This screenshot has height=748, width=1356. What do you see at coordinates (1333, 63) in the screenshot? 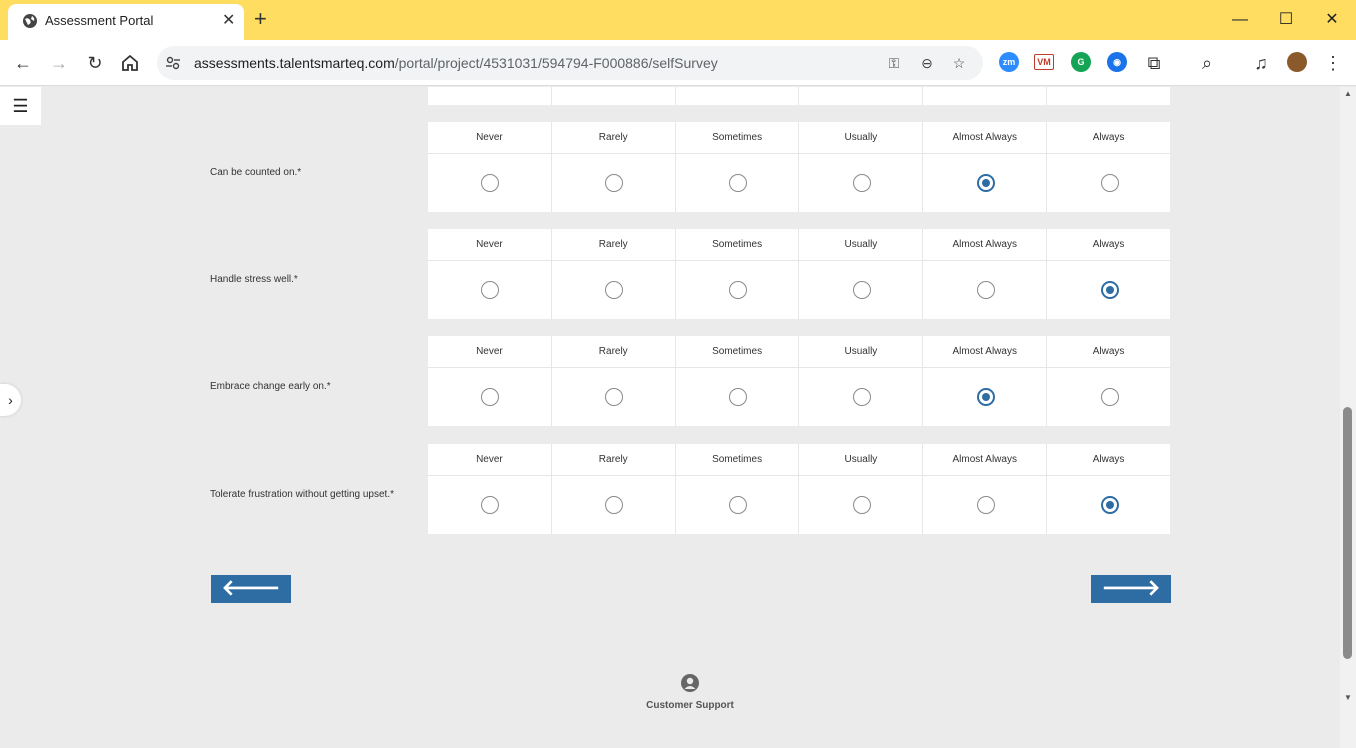
I see `kebab-menu-icon: ⋮` at bounding box center [1333, 63].